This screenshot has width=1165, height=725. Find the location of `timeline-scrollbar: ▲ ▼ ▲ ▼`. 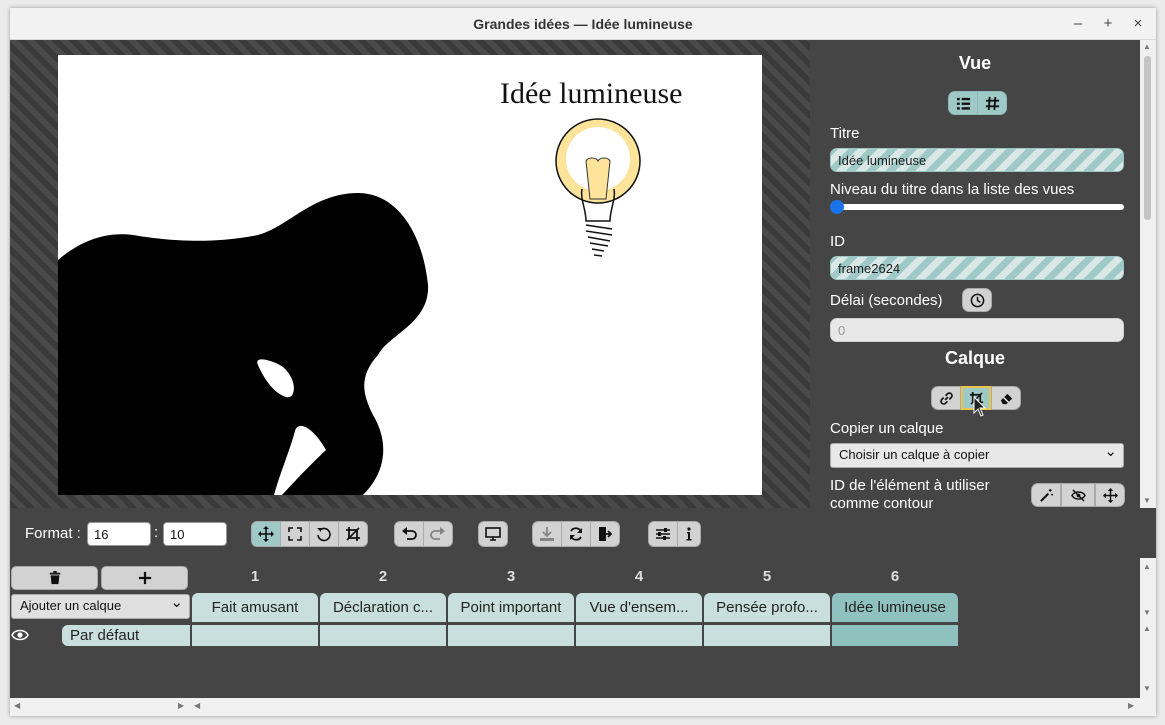

timeline-scrollbar: ▲ ▼ ▲ ▼ is located at coordinates (1148, 628).